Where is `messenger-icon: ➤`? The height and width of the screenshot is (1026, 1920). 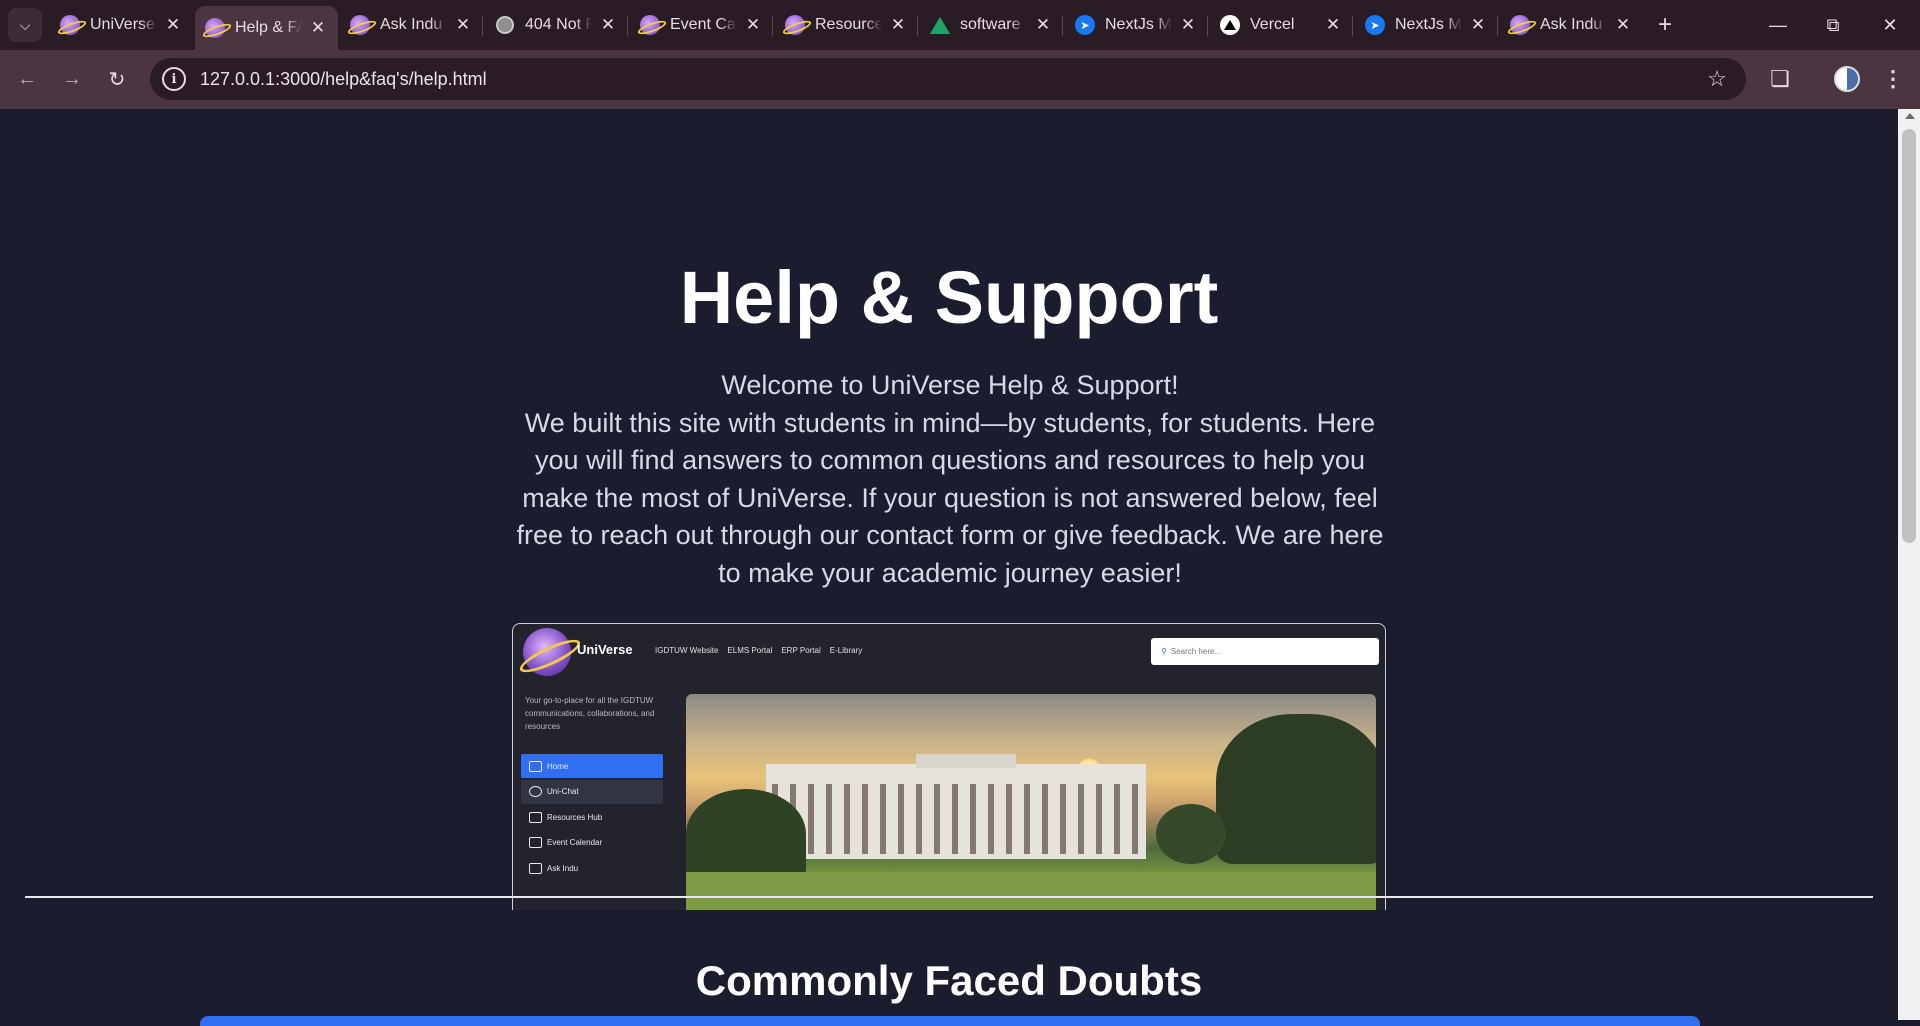
messenger-icon: ➤ is located at coordinates (1375, 25).